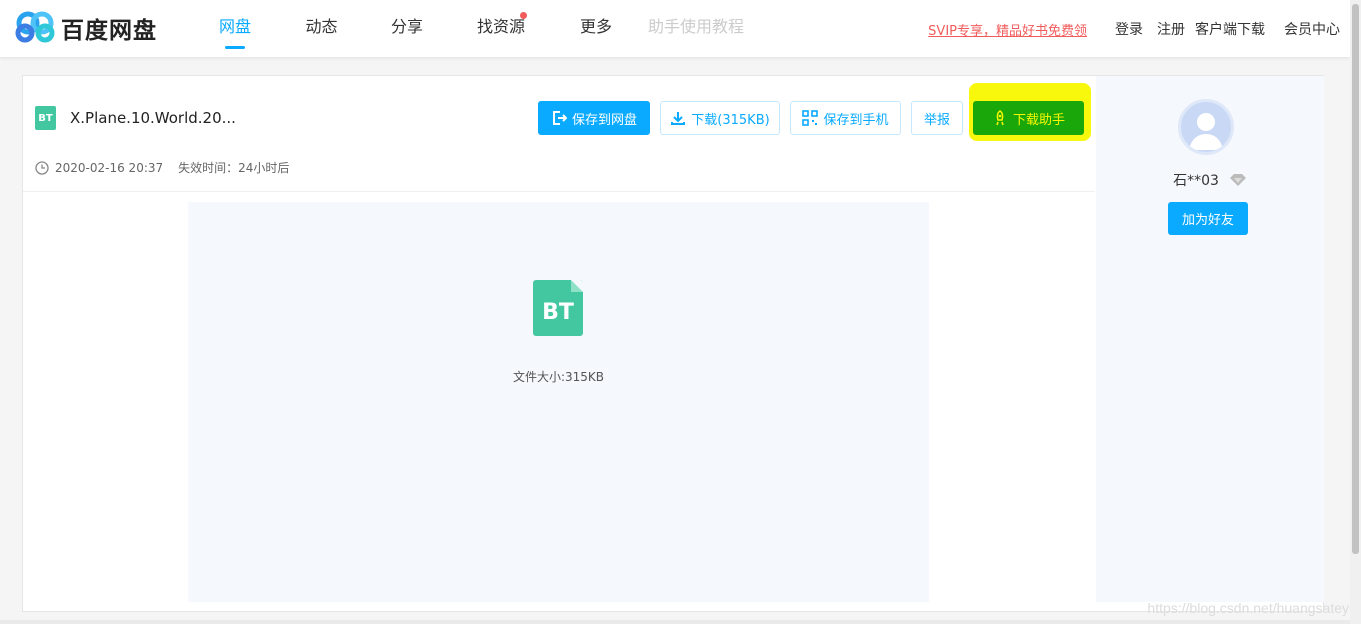 The image size is (1361, 624). Describe the element at coordinates (1210, 339) in the screenshot. I see `sharer-panel: 石**03 加为好友` at that location.